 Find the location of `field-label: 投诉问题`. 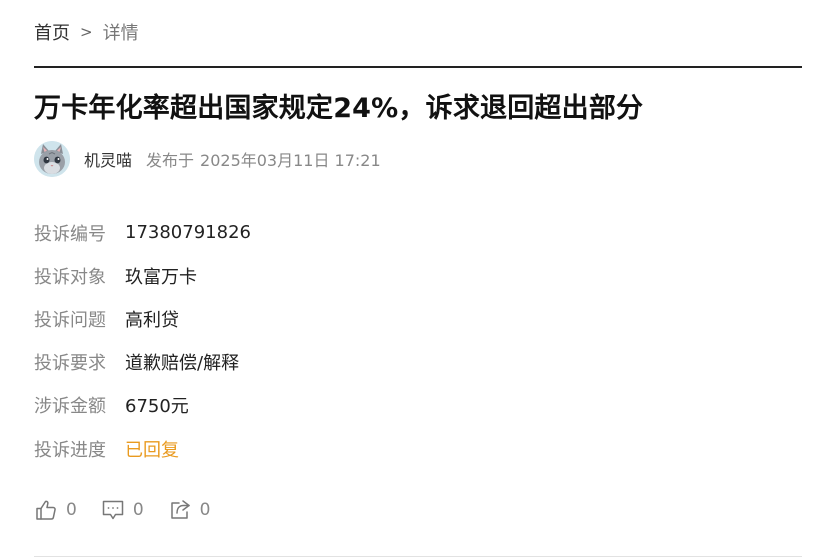

field-label: 投诉问题 is located at coordinates (70, 320).